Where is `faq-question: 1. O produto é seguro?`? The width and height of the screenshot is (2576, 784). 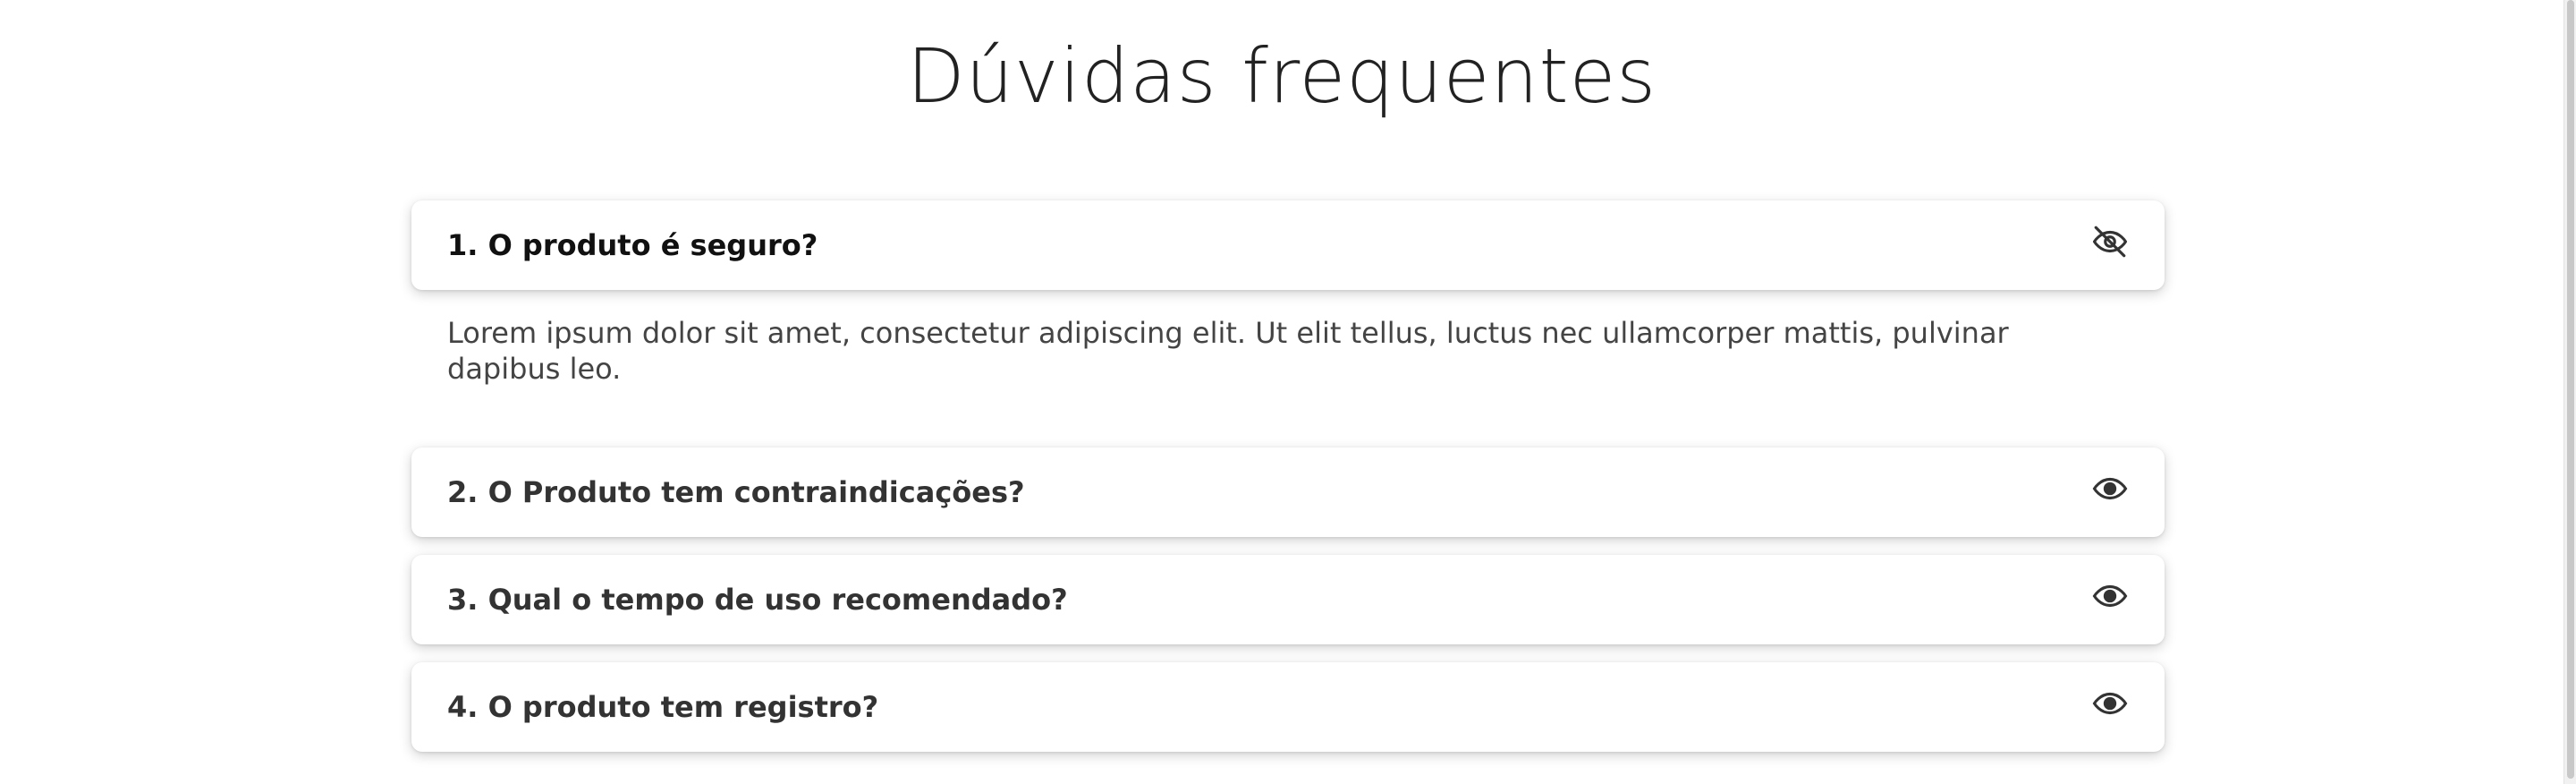
faq-question: 1. O produto é seguro? is located at coordinates (632, 245).